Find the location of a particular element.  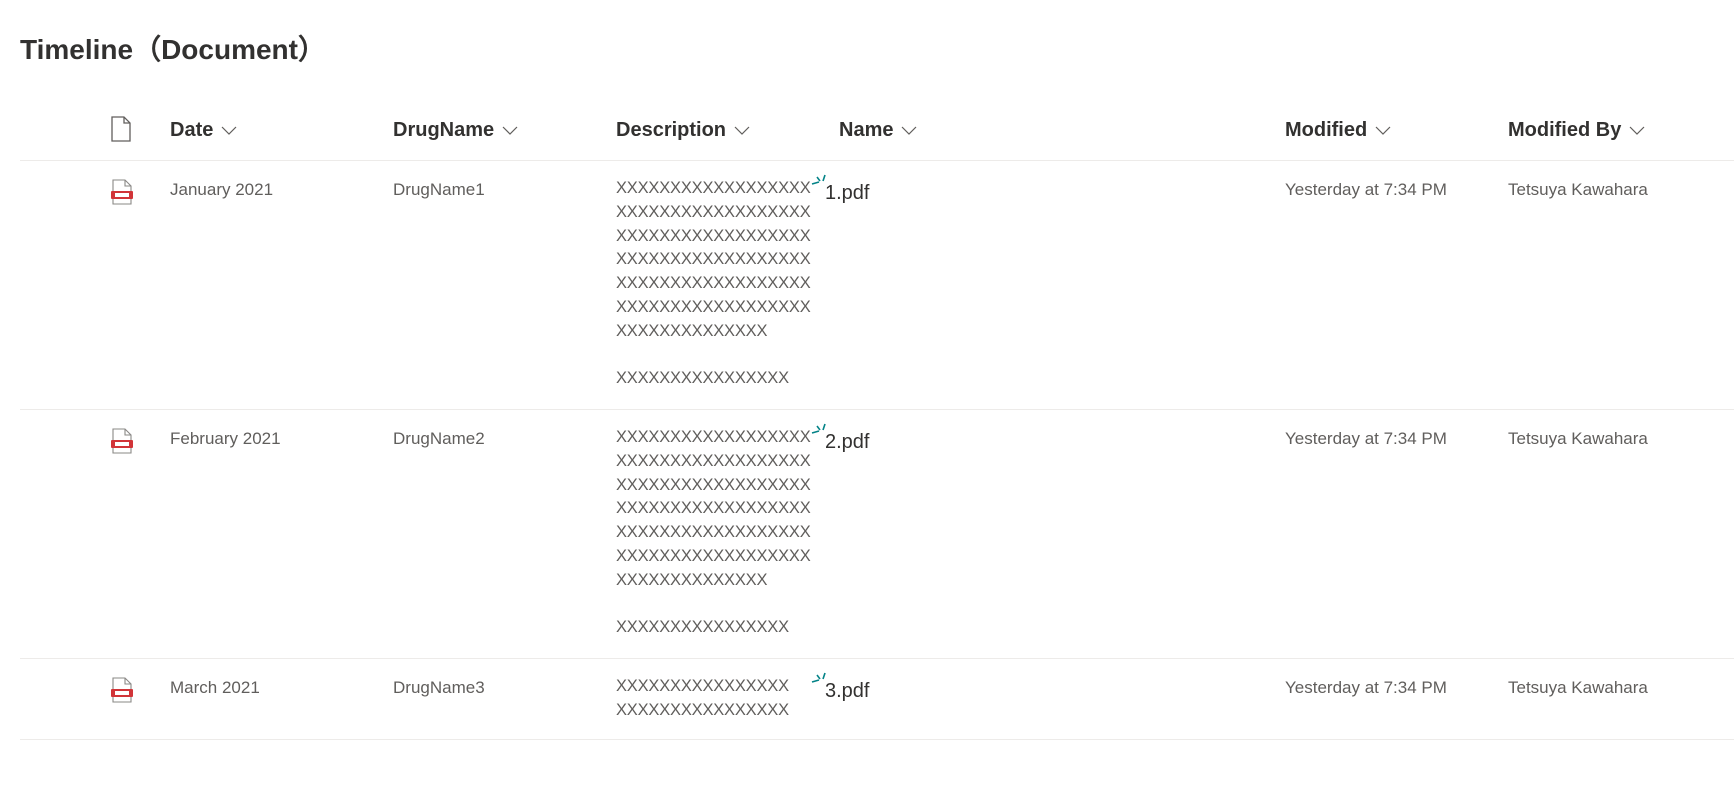

file-name-link: 2.pdf is located at coordinates (847, 439).